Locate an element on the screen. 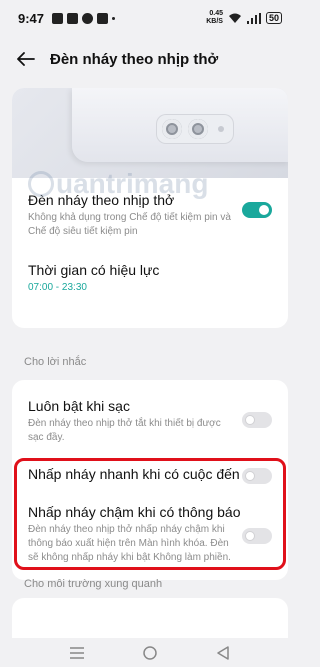 The image size is (320, 667). battery-indicator: 50 is located at coordinates (273, 18).